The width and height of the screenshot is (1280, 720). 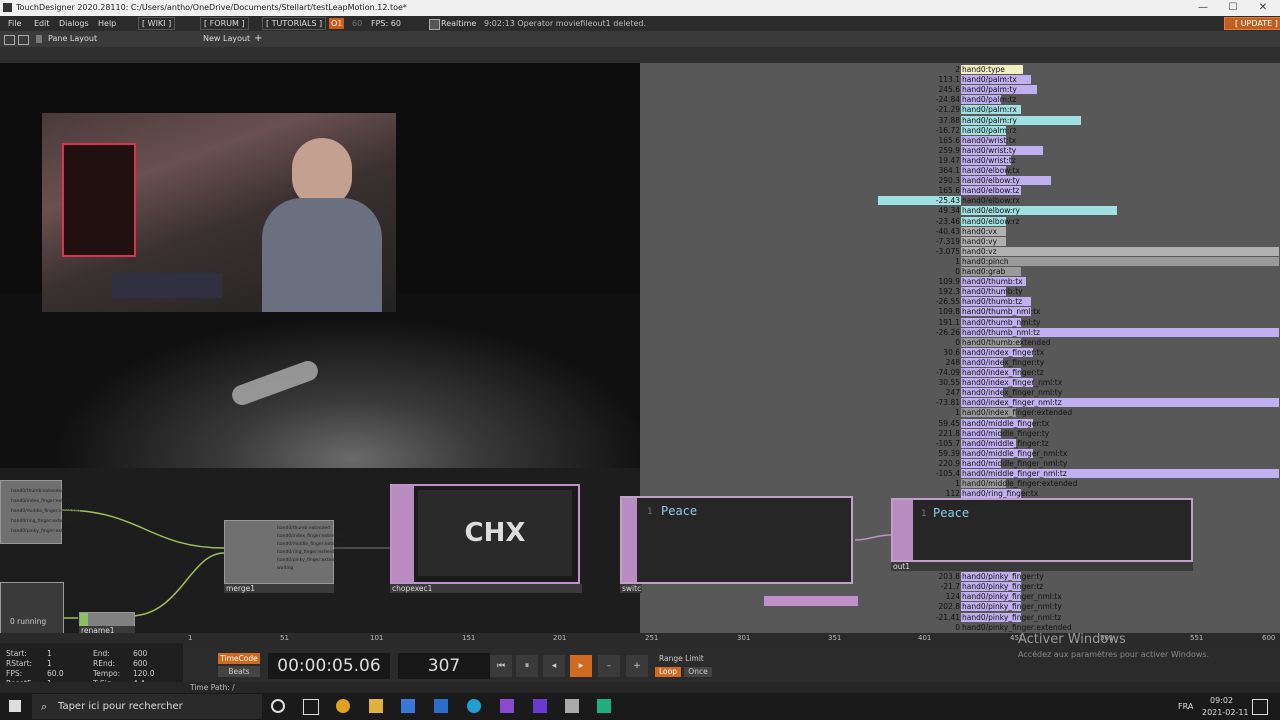 I want to click on app-icon-purple, so click(x=507, y=706).